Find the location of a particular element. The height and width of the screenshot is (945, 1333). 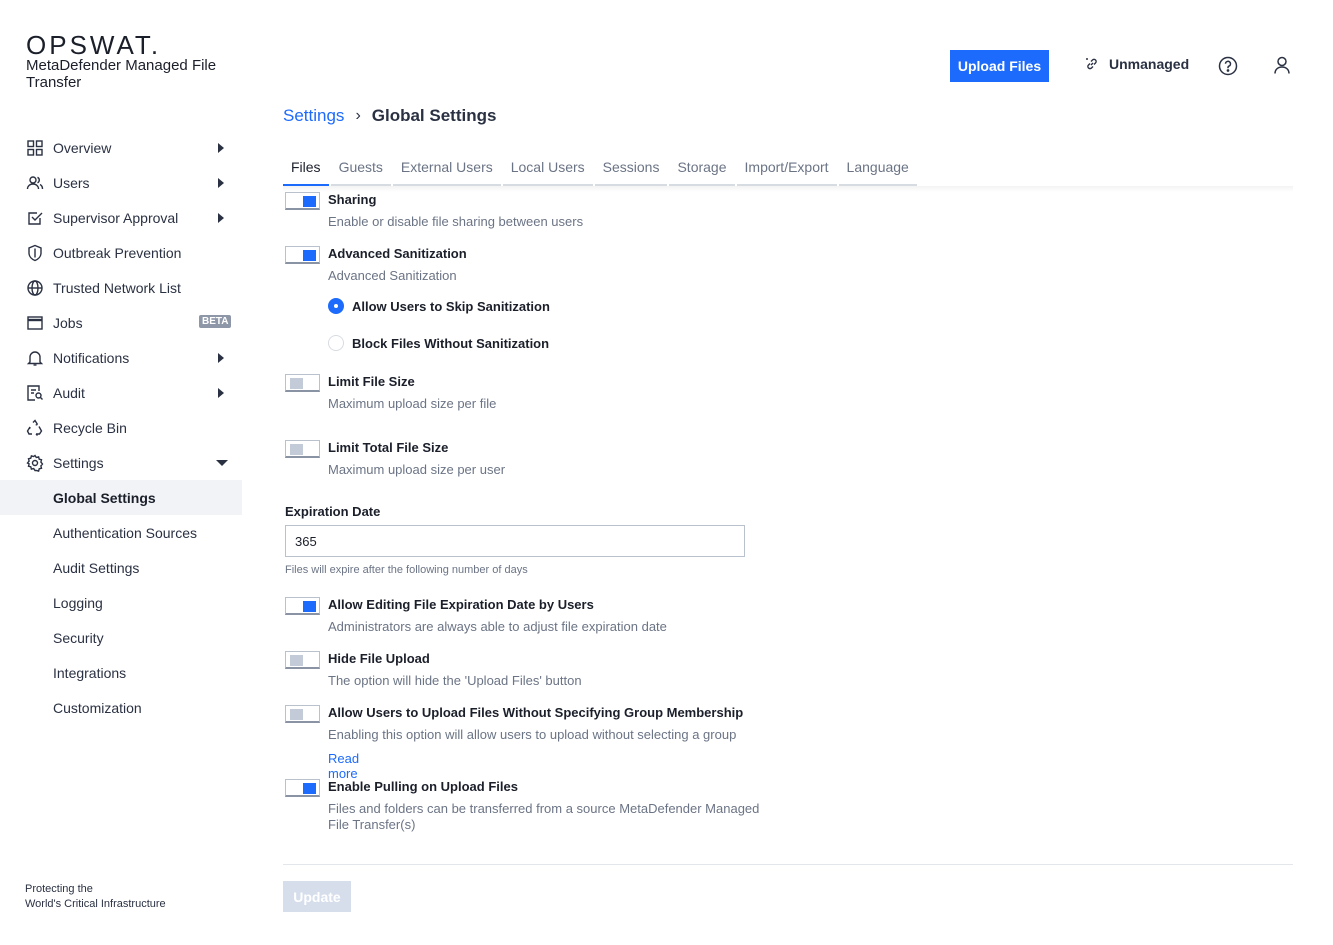

sidebar-item-settings: Settings is located at coordinates (121, 462).